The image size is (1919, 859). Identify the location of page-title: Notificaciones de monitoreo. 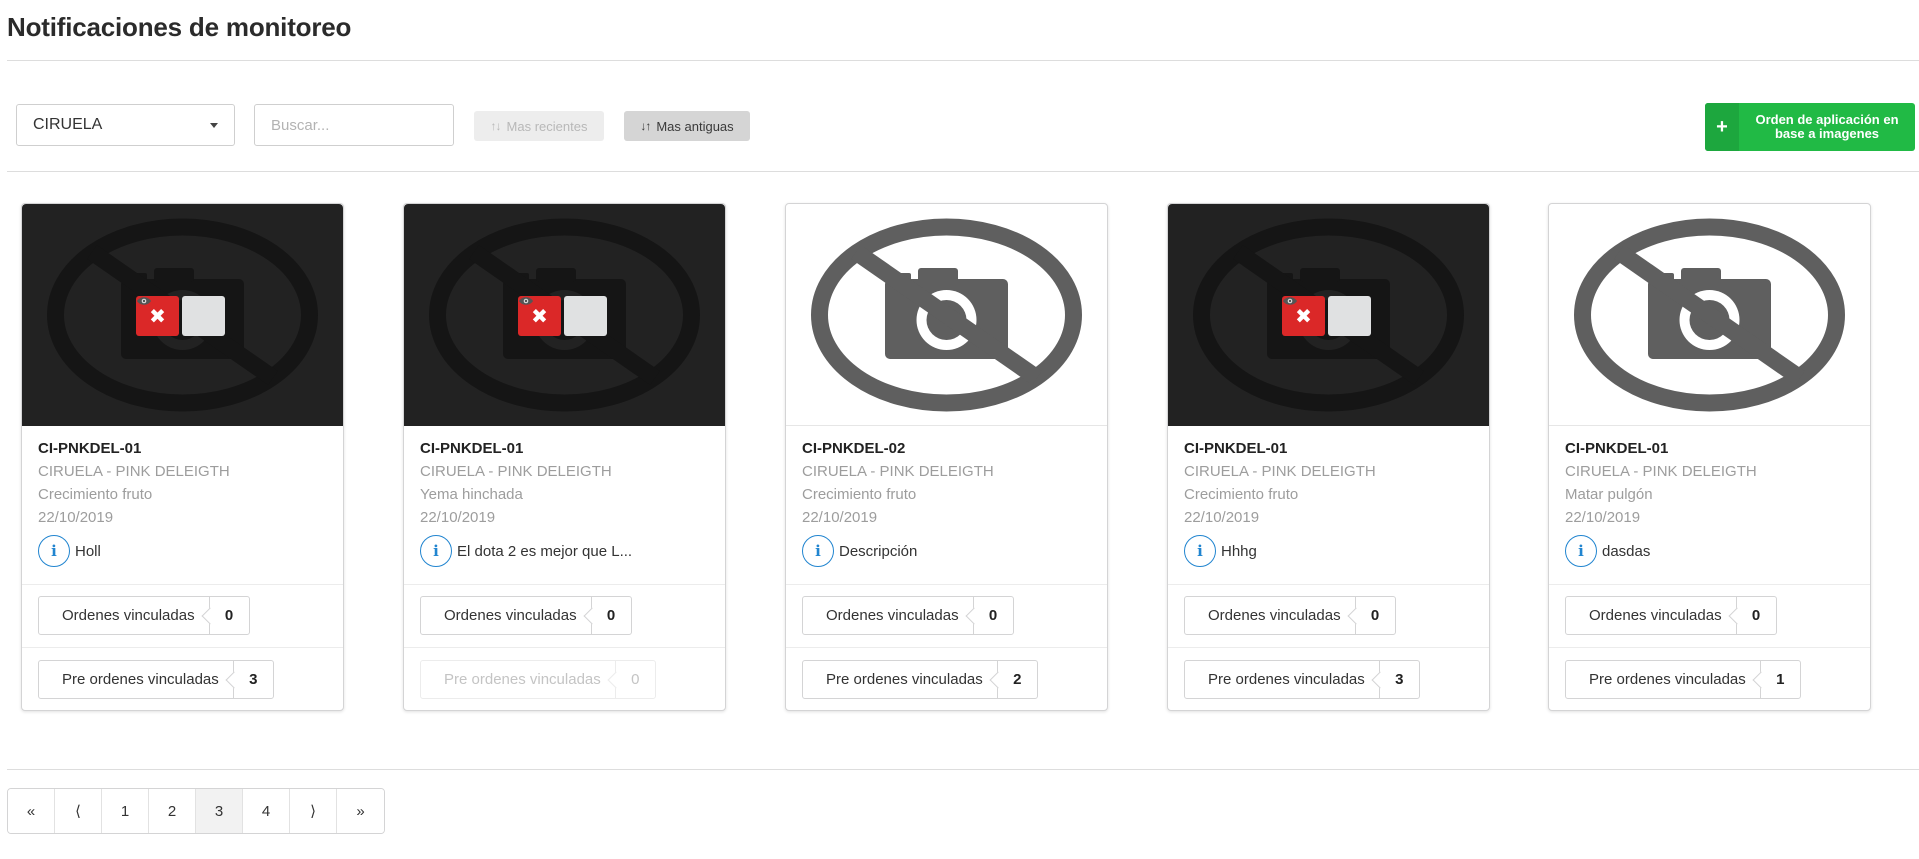
(179, 27).